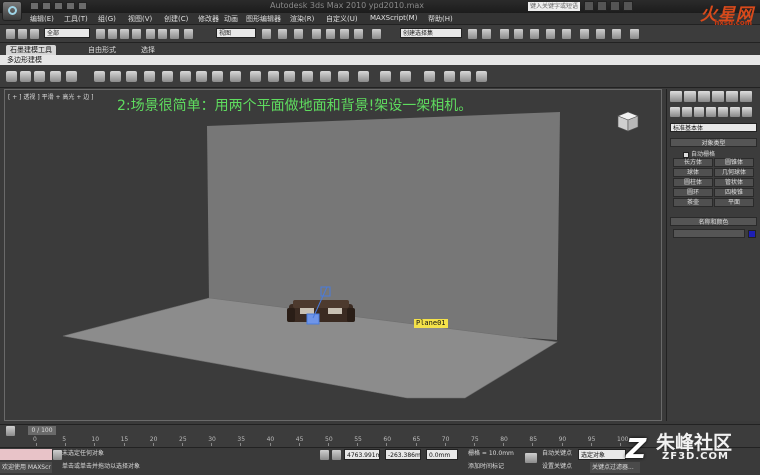 Image resolution: width=760 pixels, height=475 pixels. What do you see at coordinates (735, 112) in the screenshot?
I see `space-warps-icon` at bounding box center [735, 112].